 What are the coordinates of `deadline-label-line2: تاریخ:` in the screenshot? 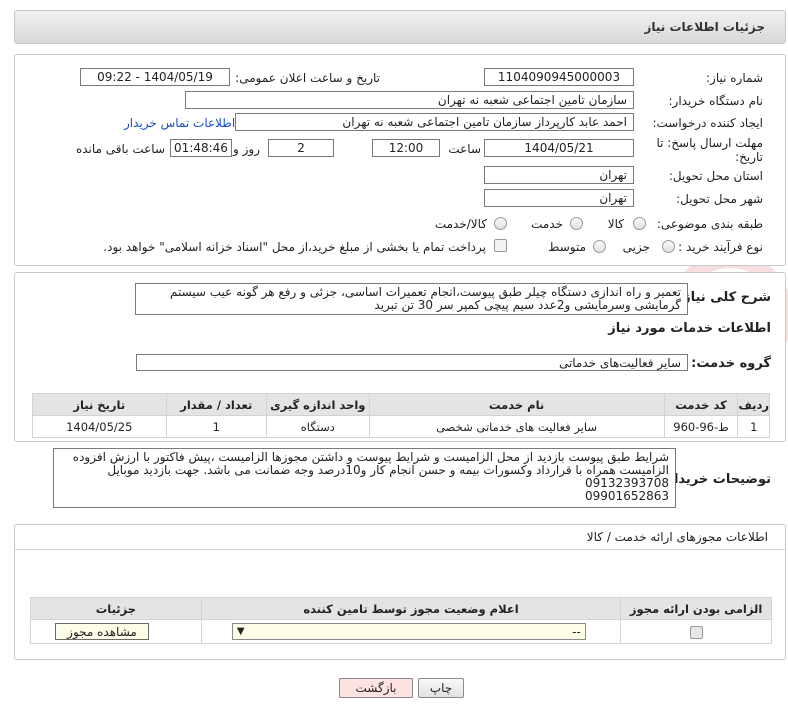 It's located at (749, 157).